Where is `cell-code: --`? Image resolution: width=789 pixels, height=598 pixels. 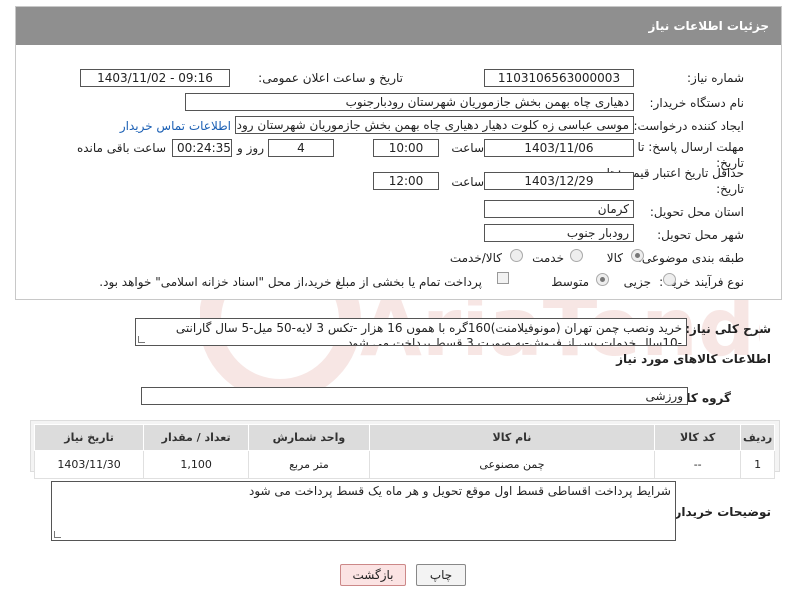
cell-code: -- is located at coordinates (698, 464).